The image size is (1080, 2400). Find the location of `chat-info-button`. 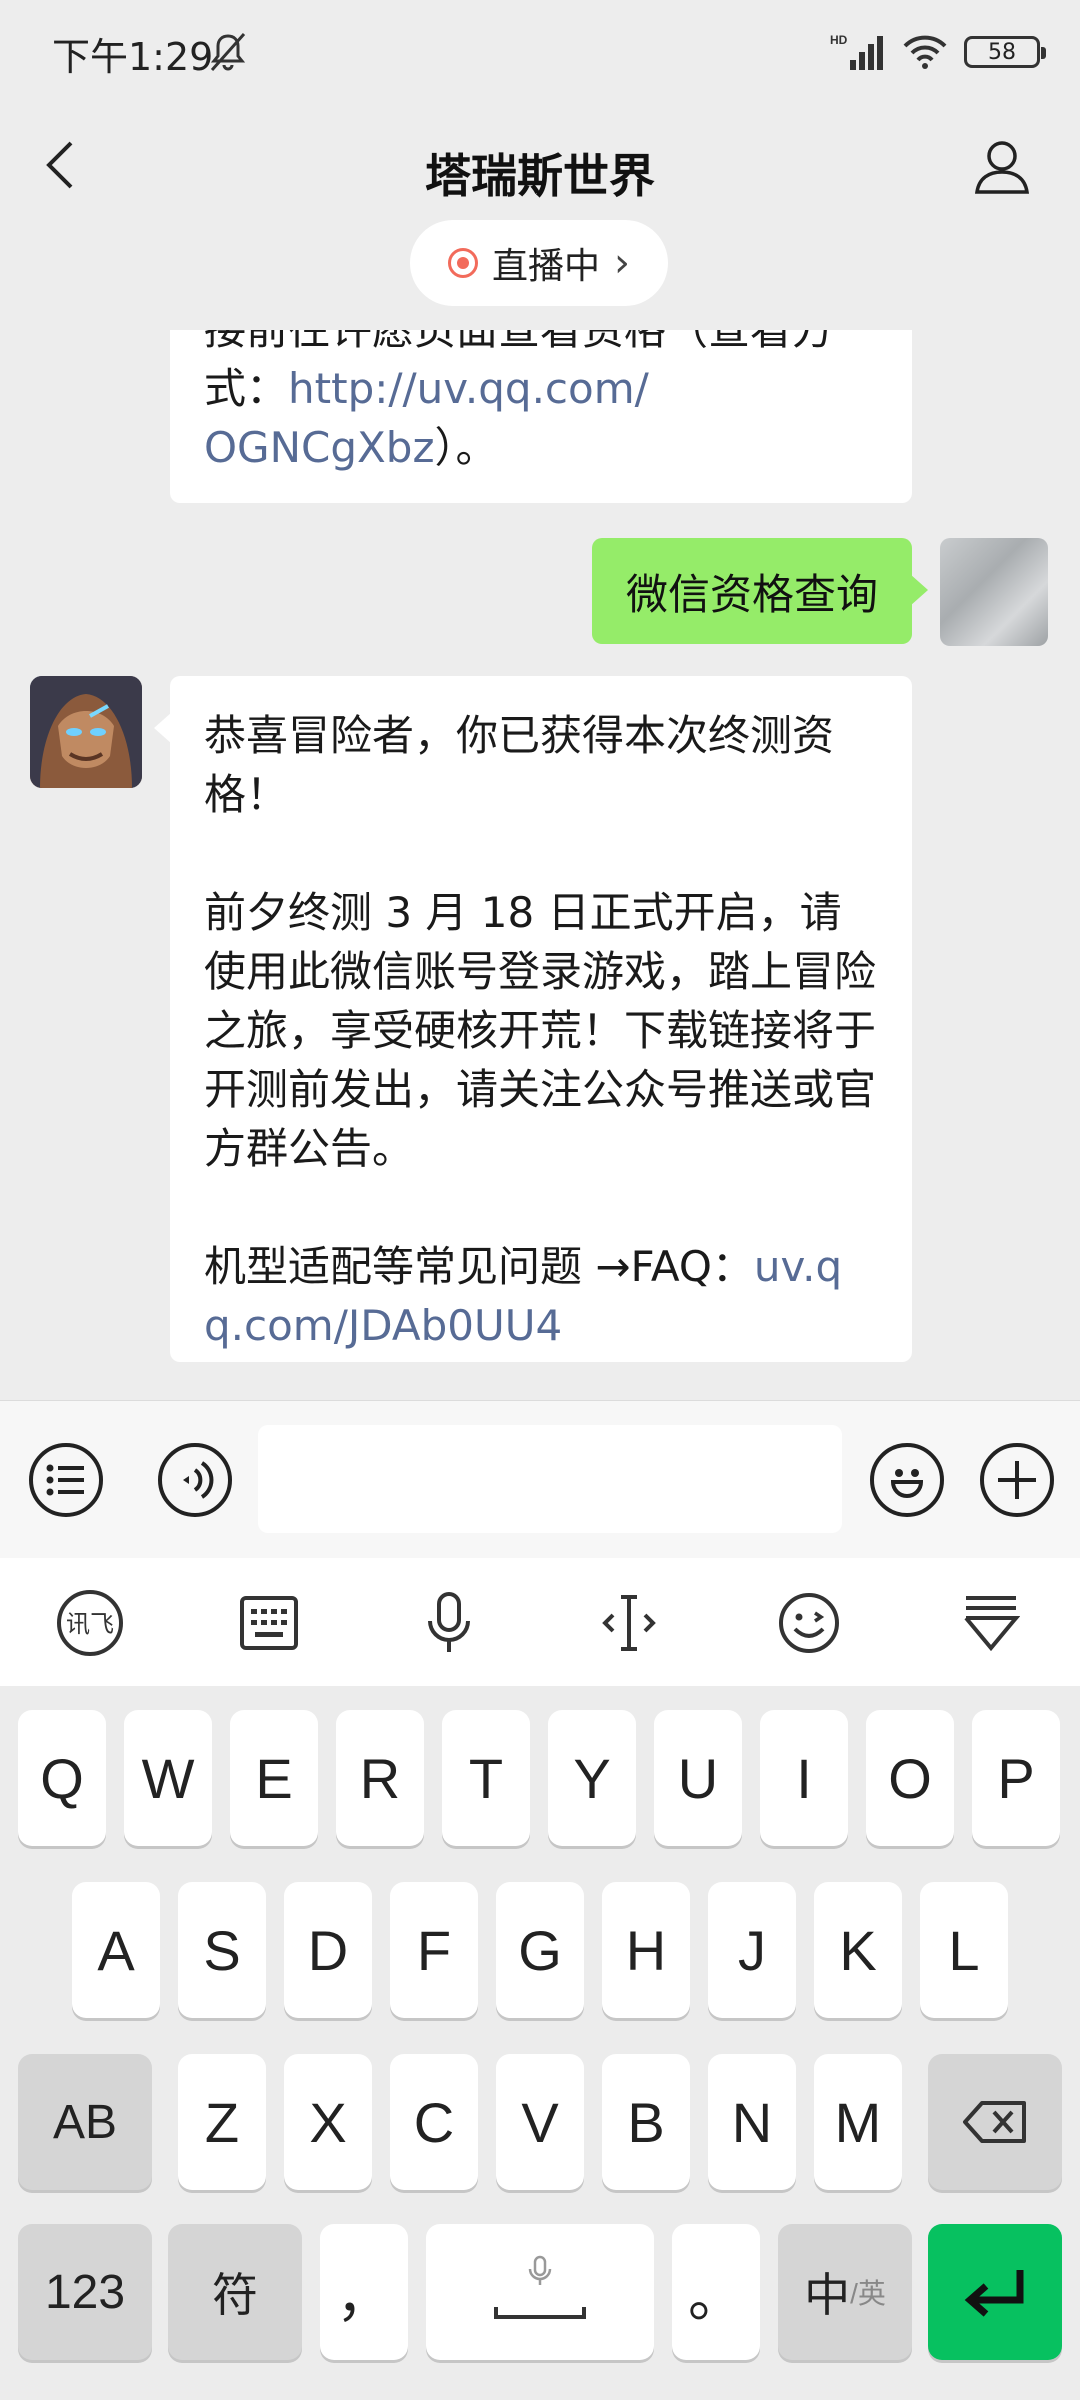

chat-info-button is located at coordinates (1002, 167).